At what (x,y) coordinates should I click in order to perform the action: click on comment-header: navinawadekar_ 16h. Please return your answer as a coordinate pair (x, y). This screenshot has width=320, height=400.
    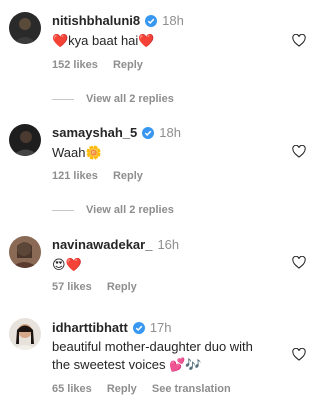
    Looking at the image, I should click on (115, 244).